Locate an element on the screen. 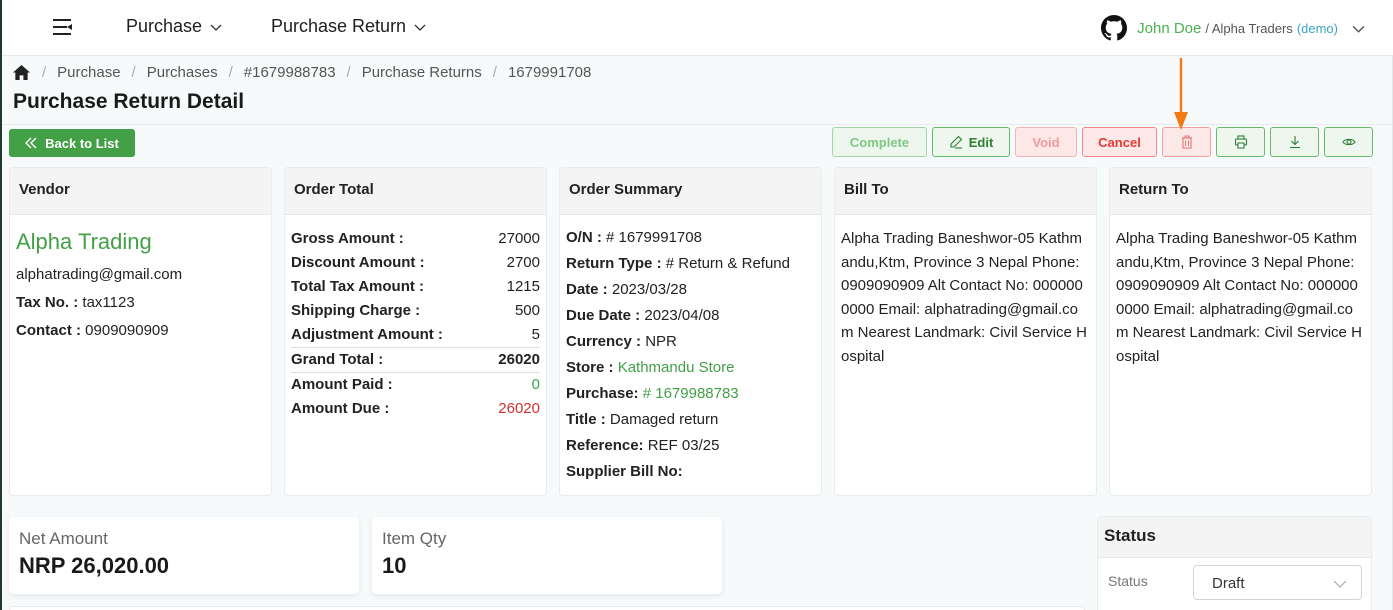 Image resolution: width=1393 pixels, height=610 pixels. total-row-gross: Gross Amount : 27000 is located at coordinates (415, 239).